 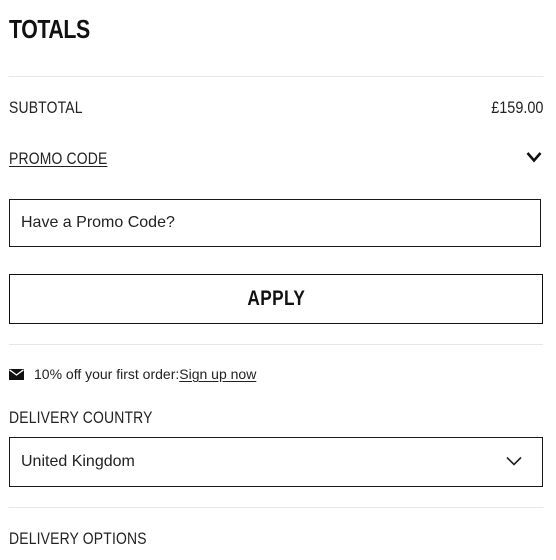 What do you see at coordinates (276, 462) in the screenshot?
I see `delivery-country-select: United Kingdom` at bounding box center [276, 462].